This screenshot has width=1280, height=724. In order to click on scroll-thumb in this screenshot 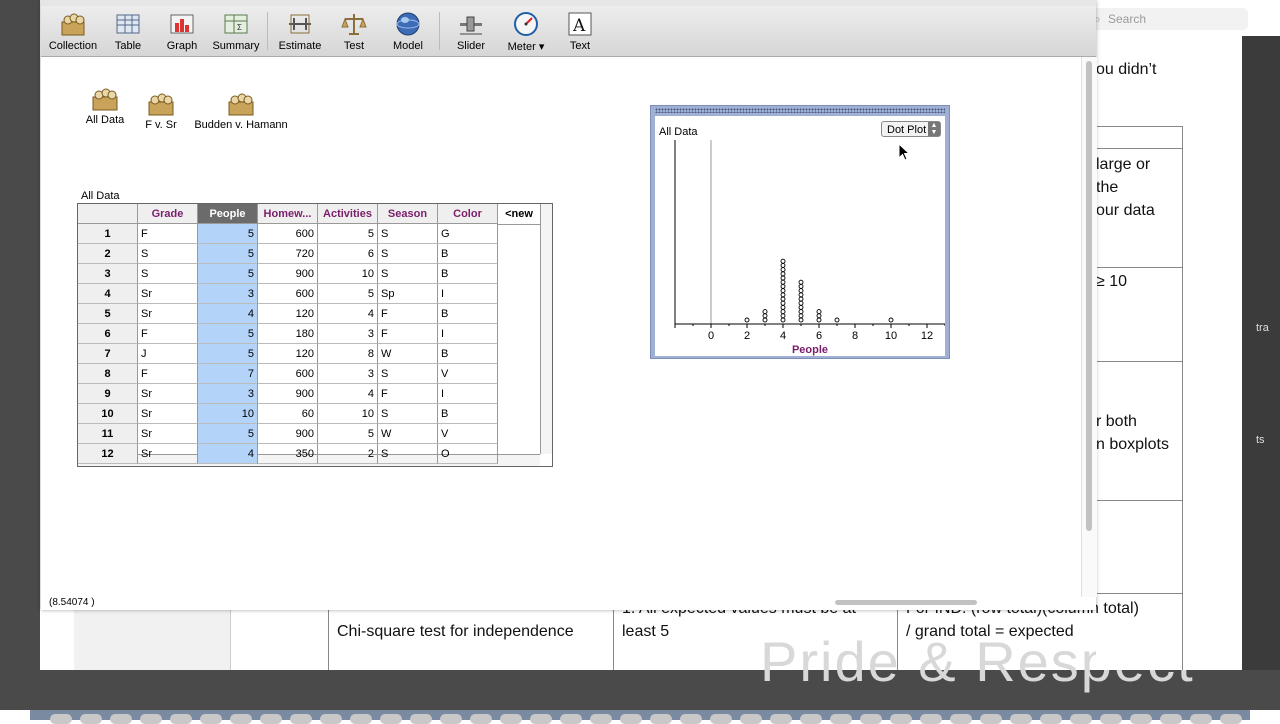, I will do `click(1089, 296)`.